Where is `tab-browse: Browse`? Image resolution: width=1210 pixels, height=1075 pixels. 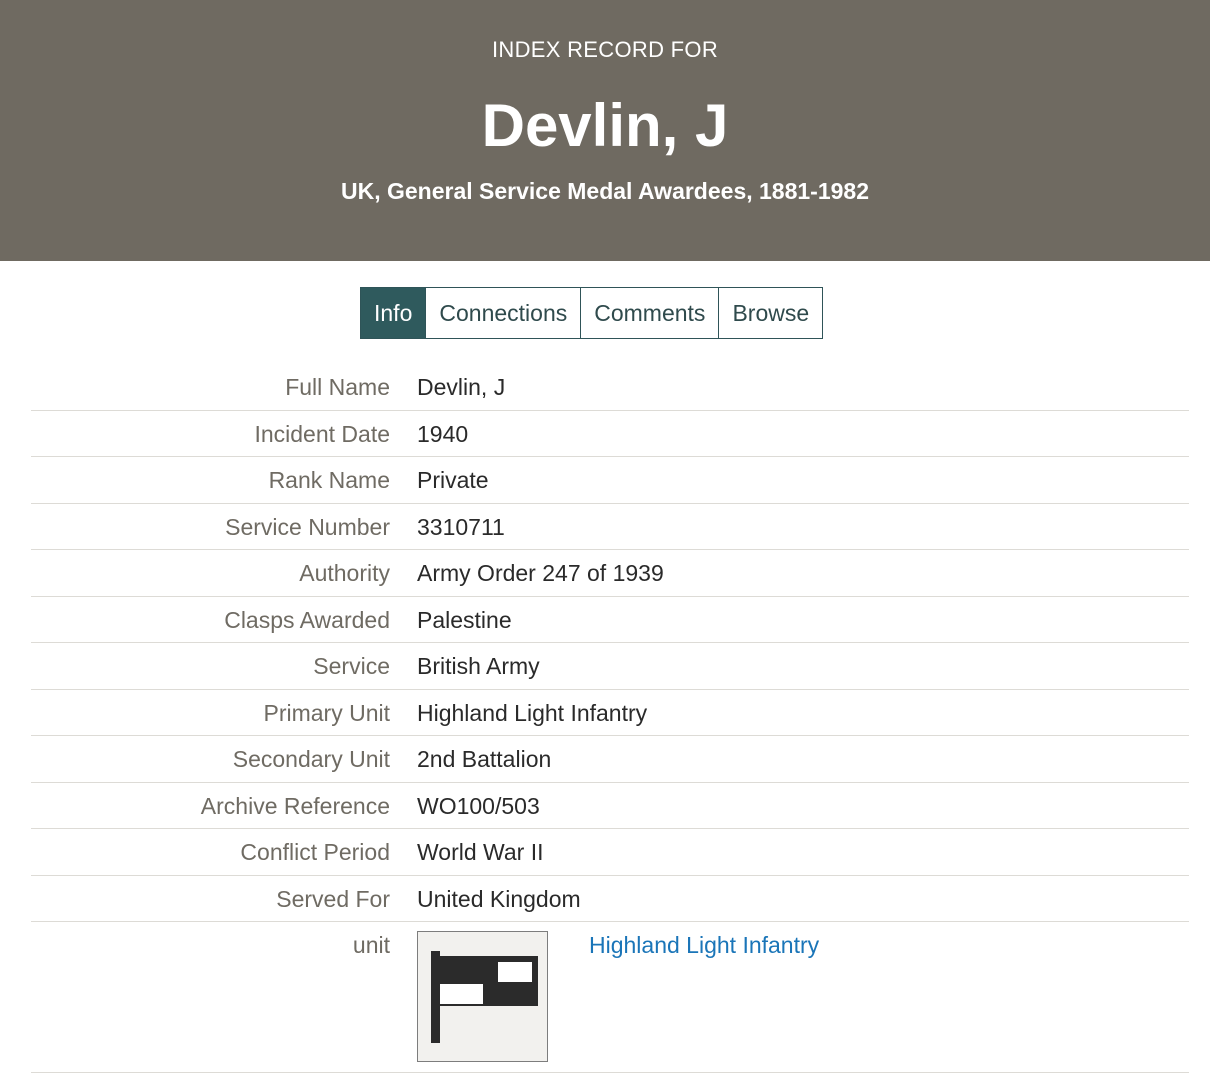 tab-browse: Browse is located at coordinates (770, 313).